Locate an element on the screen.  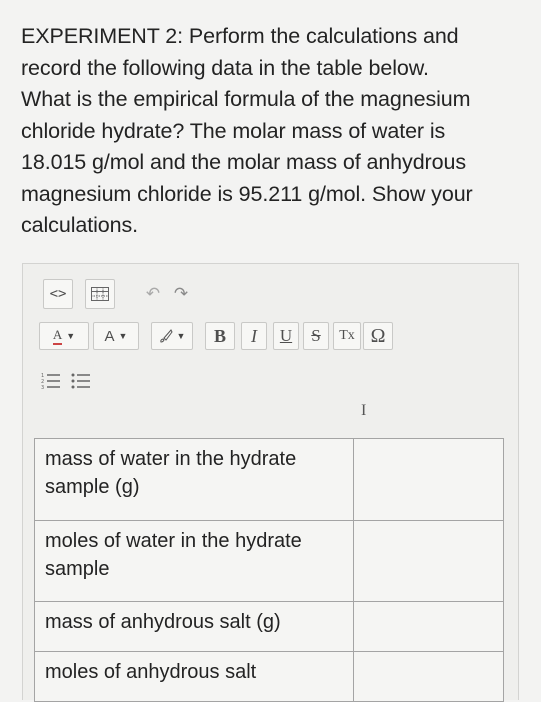
font-color-button: A ▼ is located at coordinates (64, 336).